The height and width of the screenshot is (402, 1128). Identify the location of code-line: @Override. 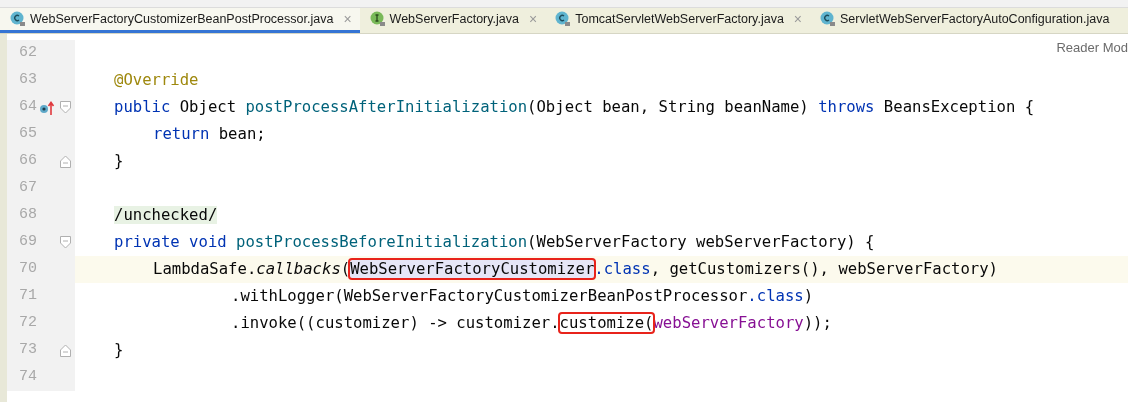
(156, 80).